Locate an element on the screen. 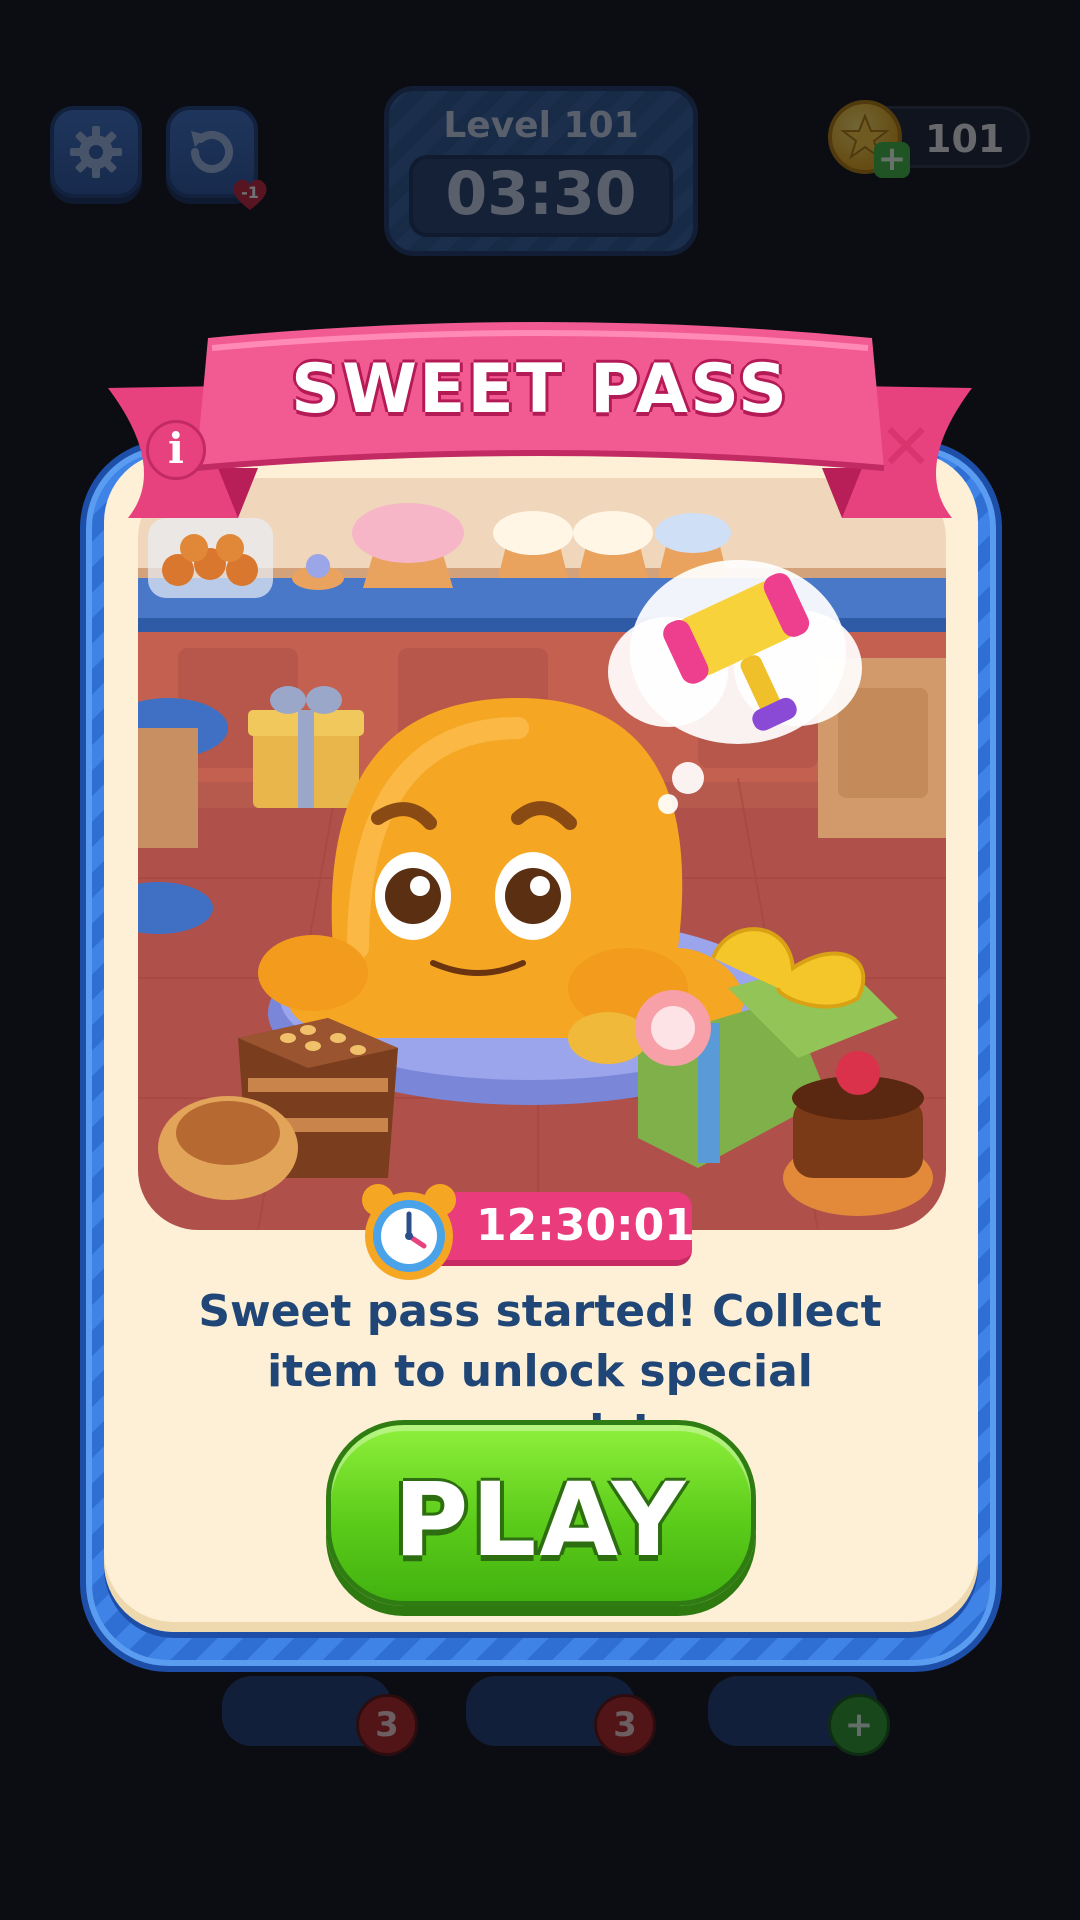 The image size is (1080, 1920). settings-button is located at coordinates (96, 152).